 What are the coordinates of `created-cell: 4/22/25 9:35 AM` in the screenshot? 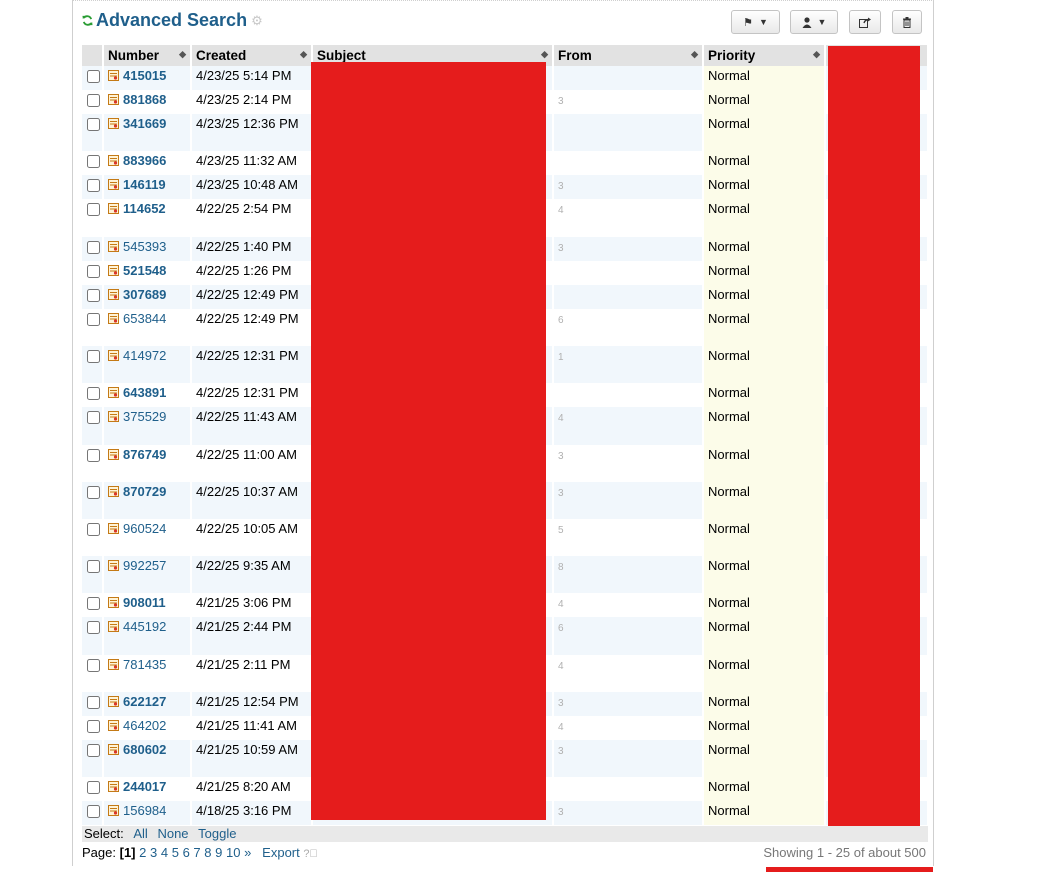 It's located at (252, 574).